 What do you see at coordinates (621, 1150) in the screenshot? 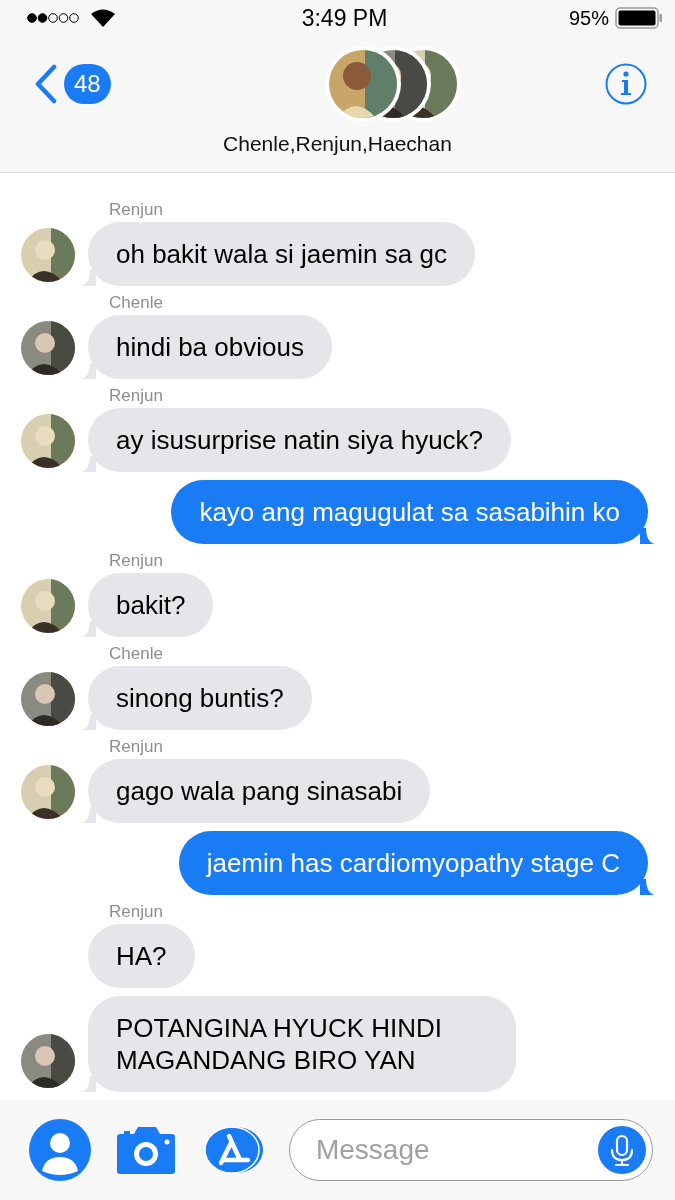
I see `microphone-icon` at bounding box center [621, 1150].